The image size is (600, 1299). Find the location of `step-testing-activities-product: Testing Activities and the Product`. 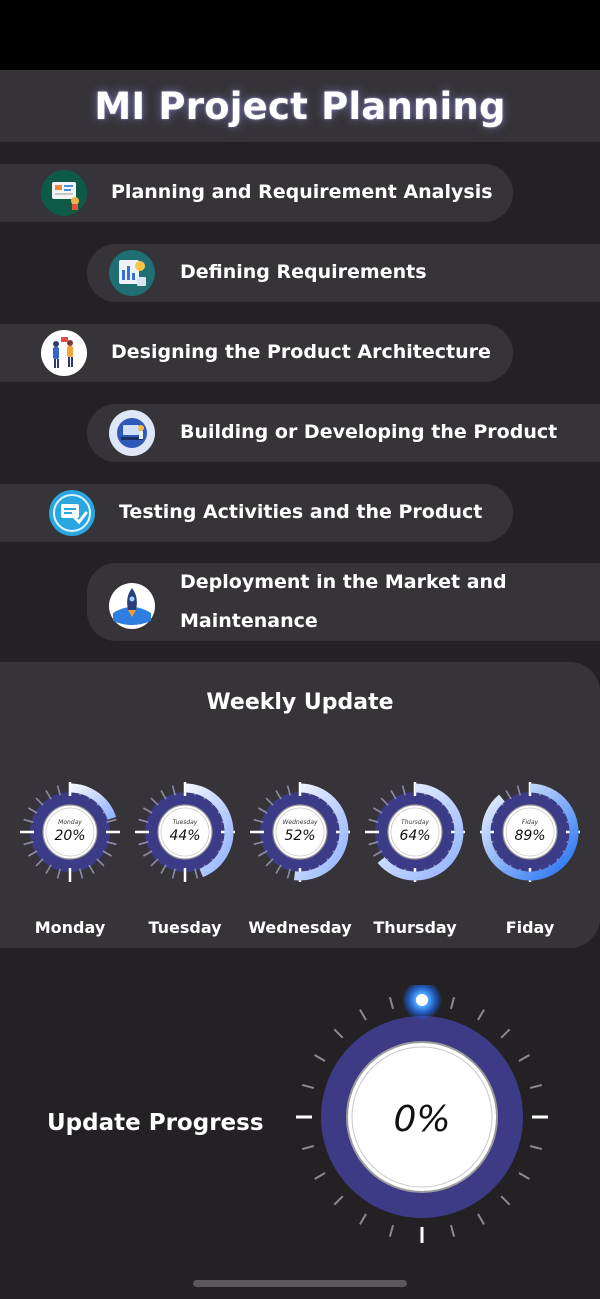

step-testing-activities-product: Testing Activities and the Product is located at coordinates (256, 513).